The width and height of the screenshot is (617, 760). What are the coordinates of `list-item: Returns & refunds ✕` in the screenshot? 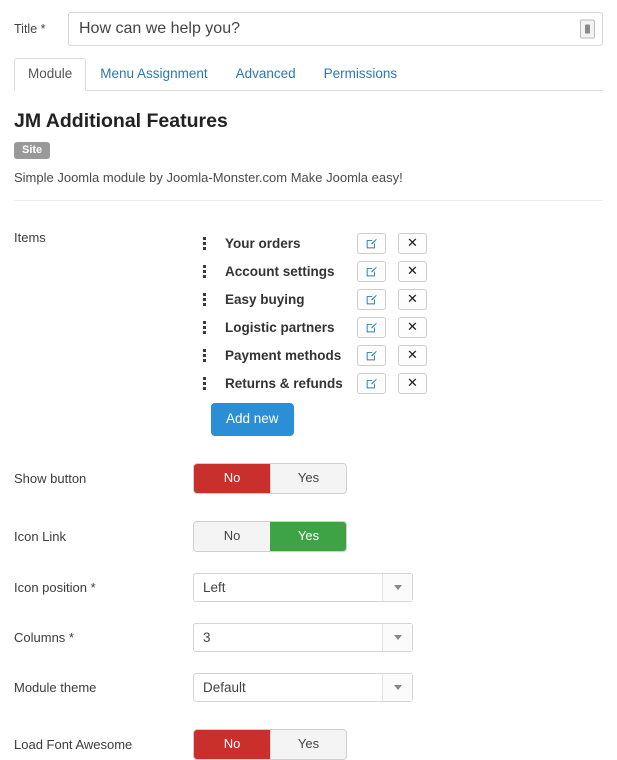 It's located at (398, 383).